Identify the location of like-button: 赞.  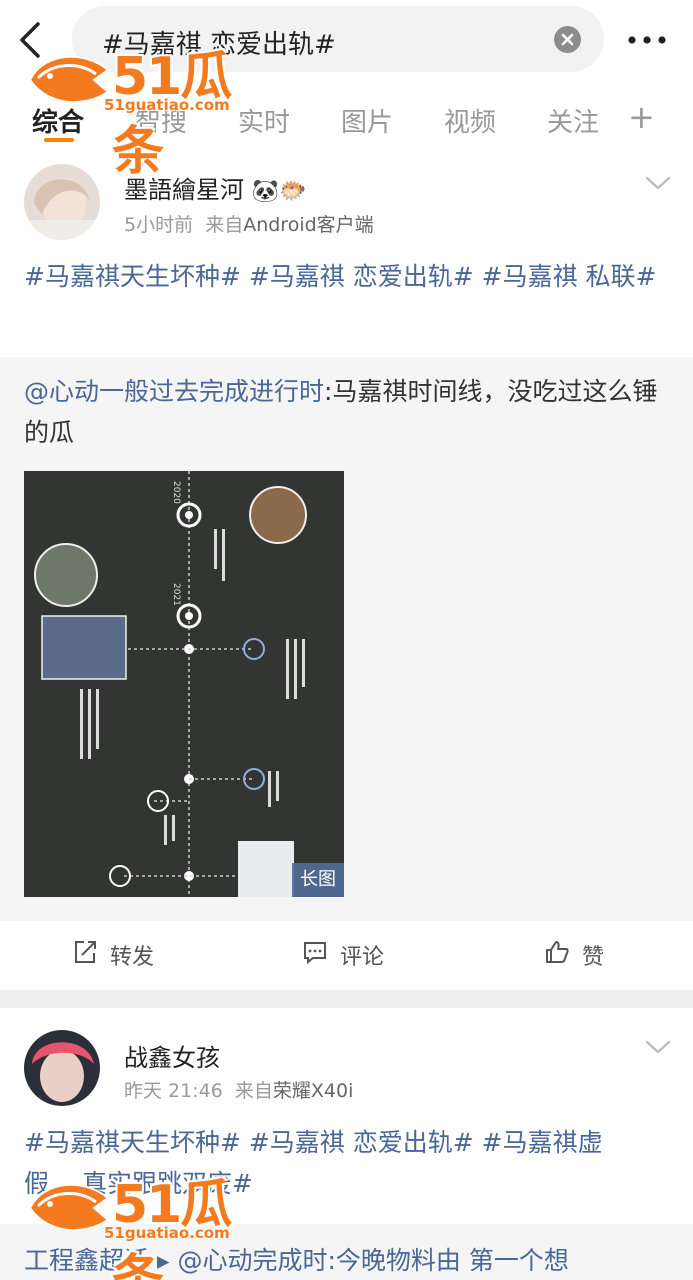
(593, 955).